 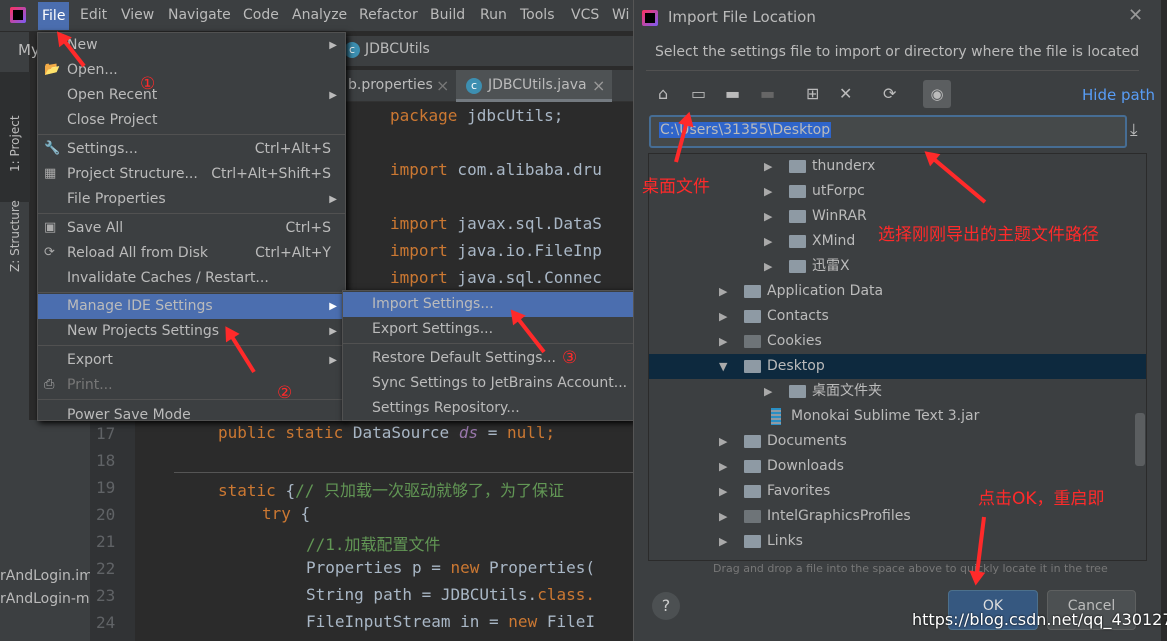 I want to click on tree-row: Monokai Sublime Text 3.jar, so click(x=897, y=416).